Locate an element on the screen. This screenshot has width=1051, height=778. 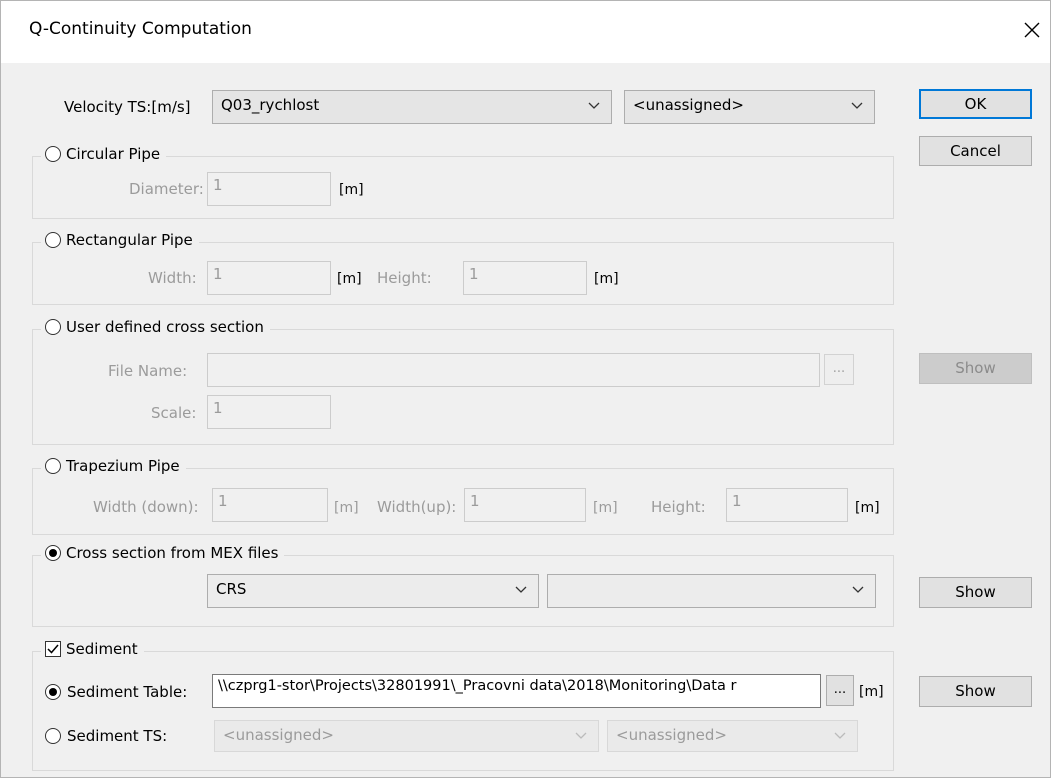
scale-label: Scale: is located at coordinates (174, 413).